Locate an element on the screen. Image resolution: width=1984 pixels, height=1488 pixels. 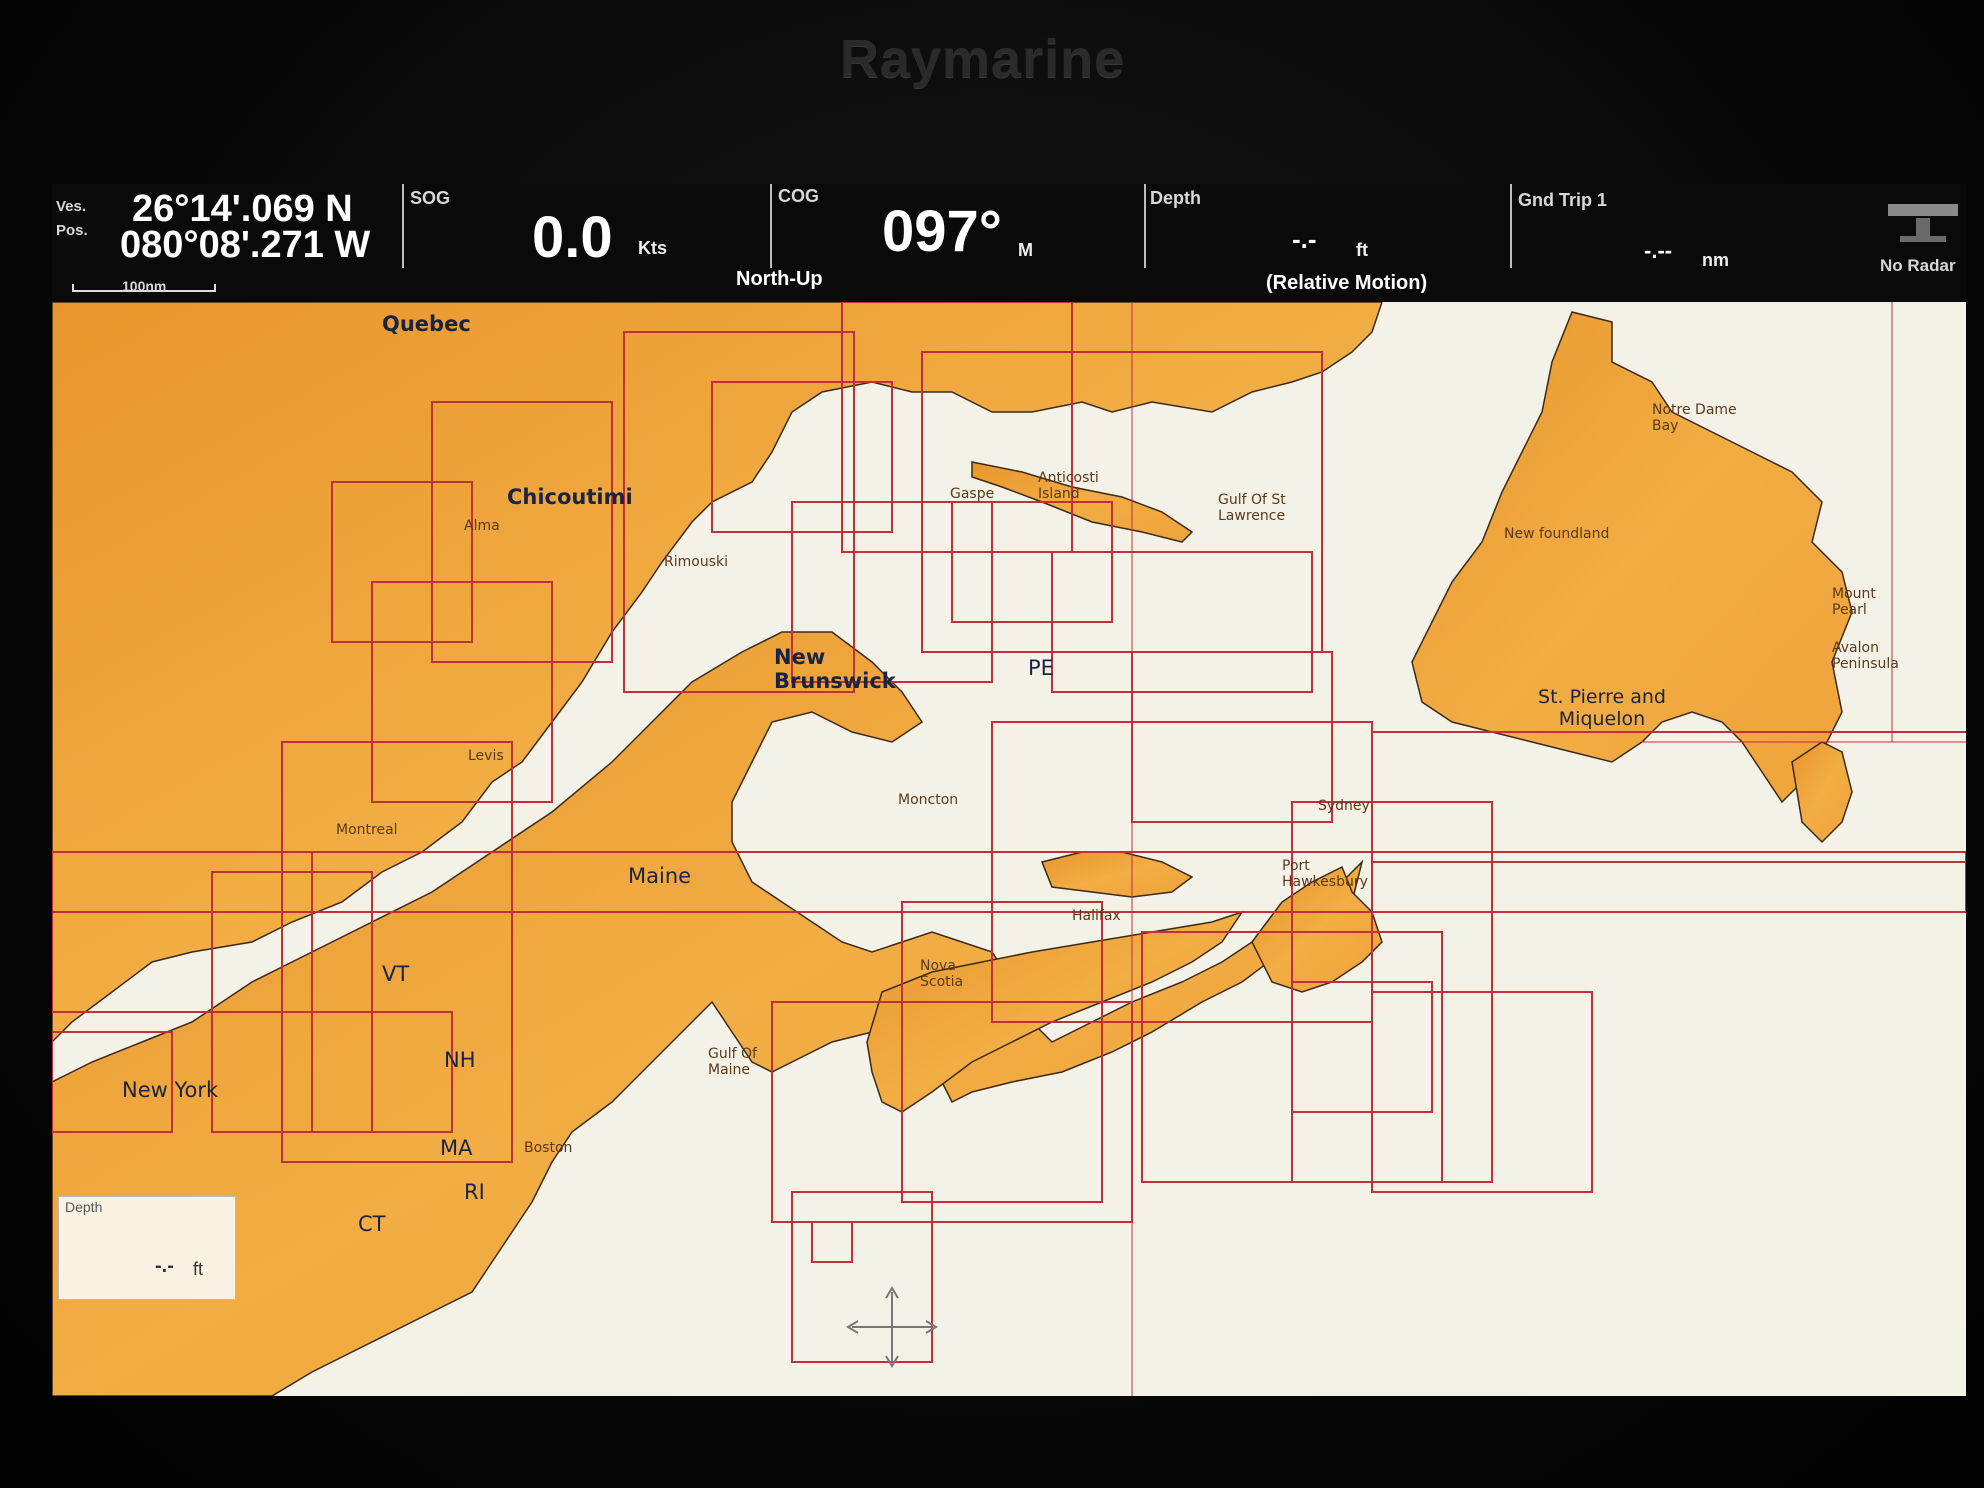
label-newfoundland: New foundland is located at coordinates (1557, 534).